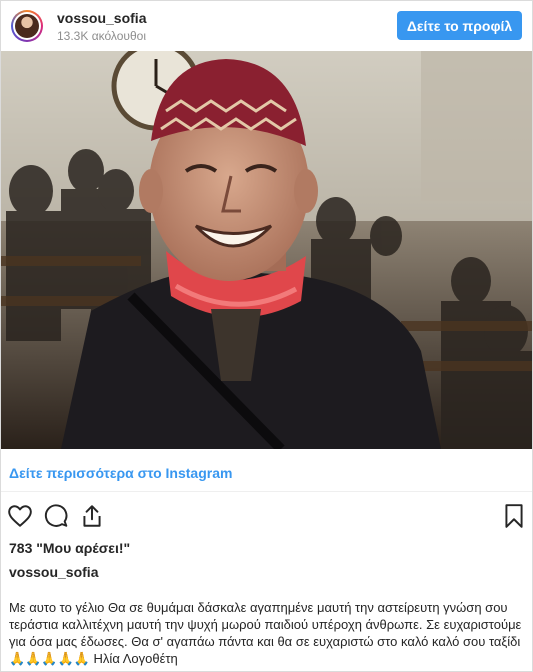  I want to click on share-icon, so click(92, 516).